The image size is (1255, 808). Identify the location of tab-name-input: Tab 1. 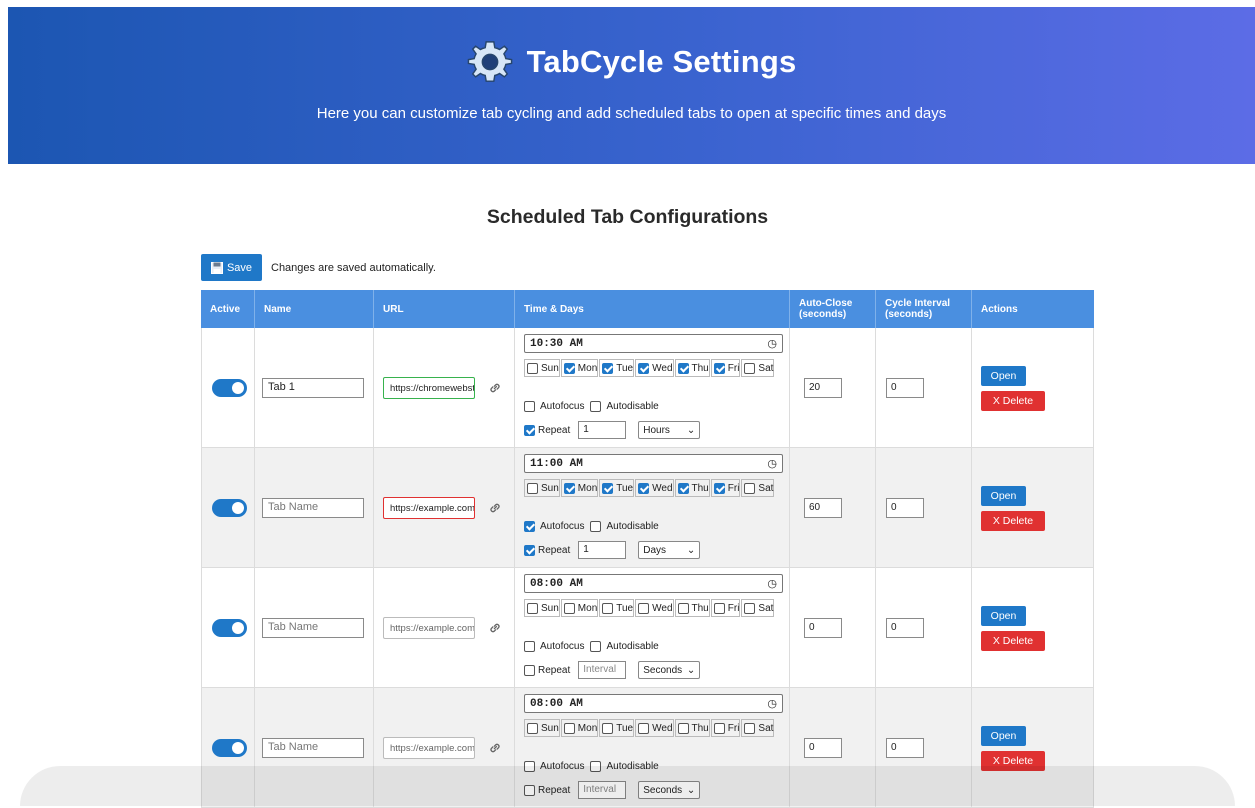
(313, 387).